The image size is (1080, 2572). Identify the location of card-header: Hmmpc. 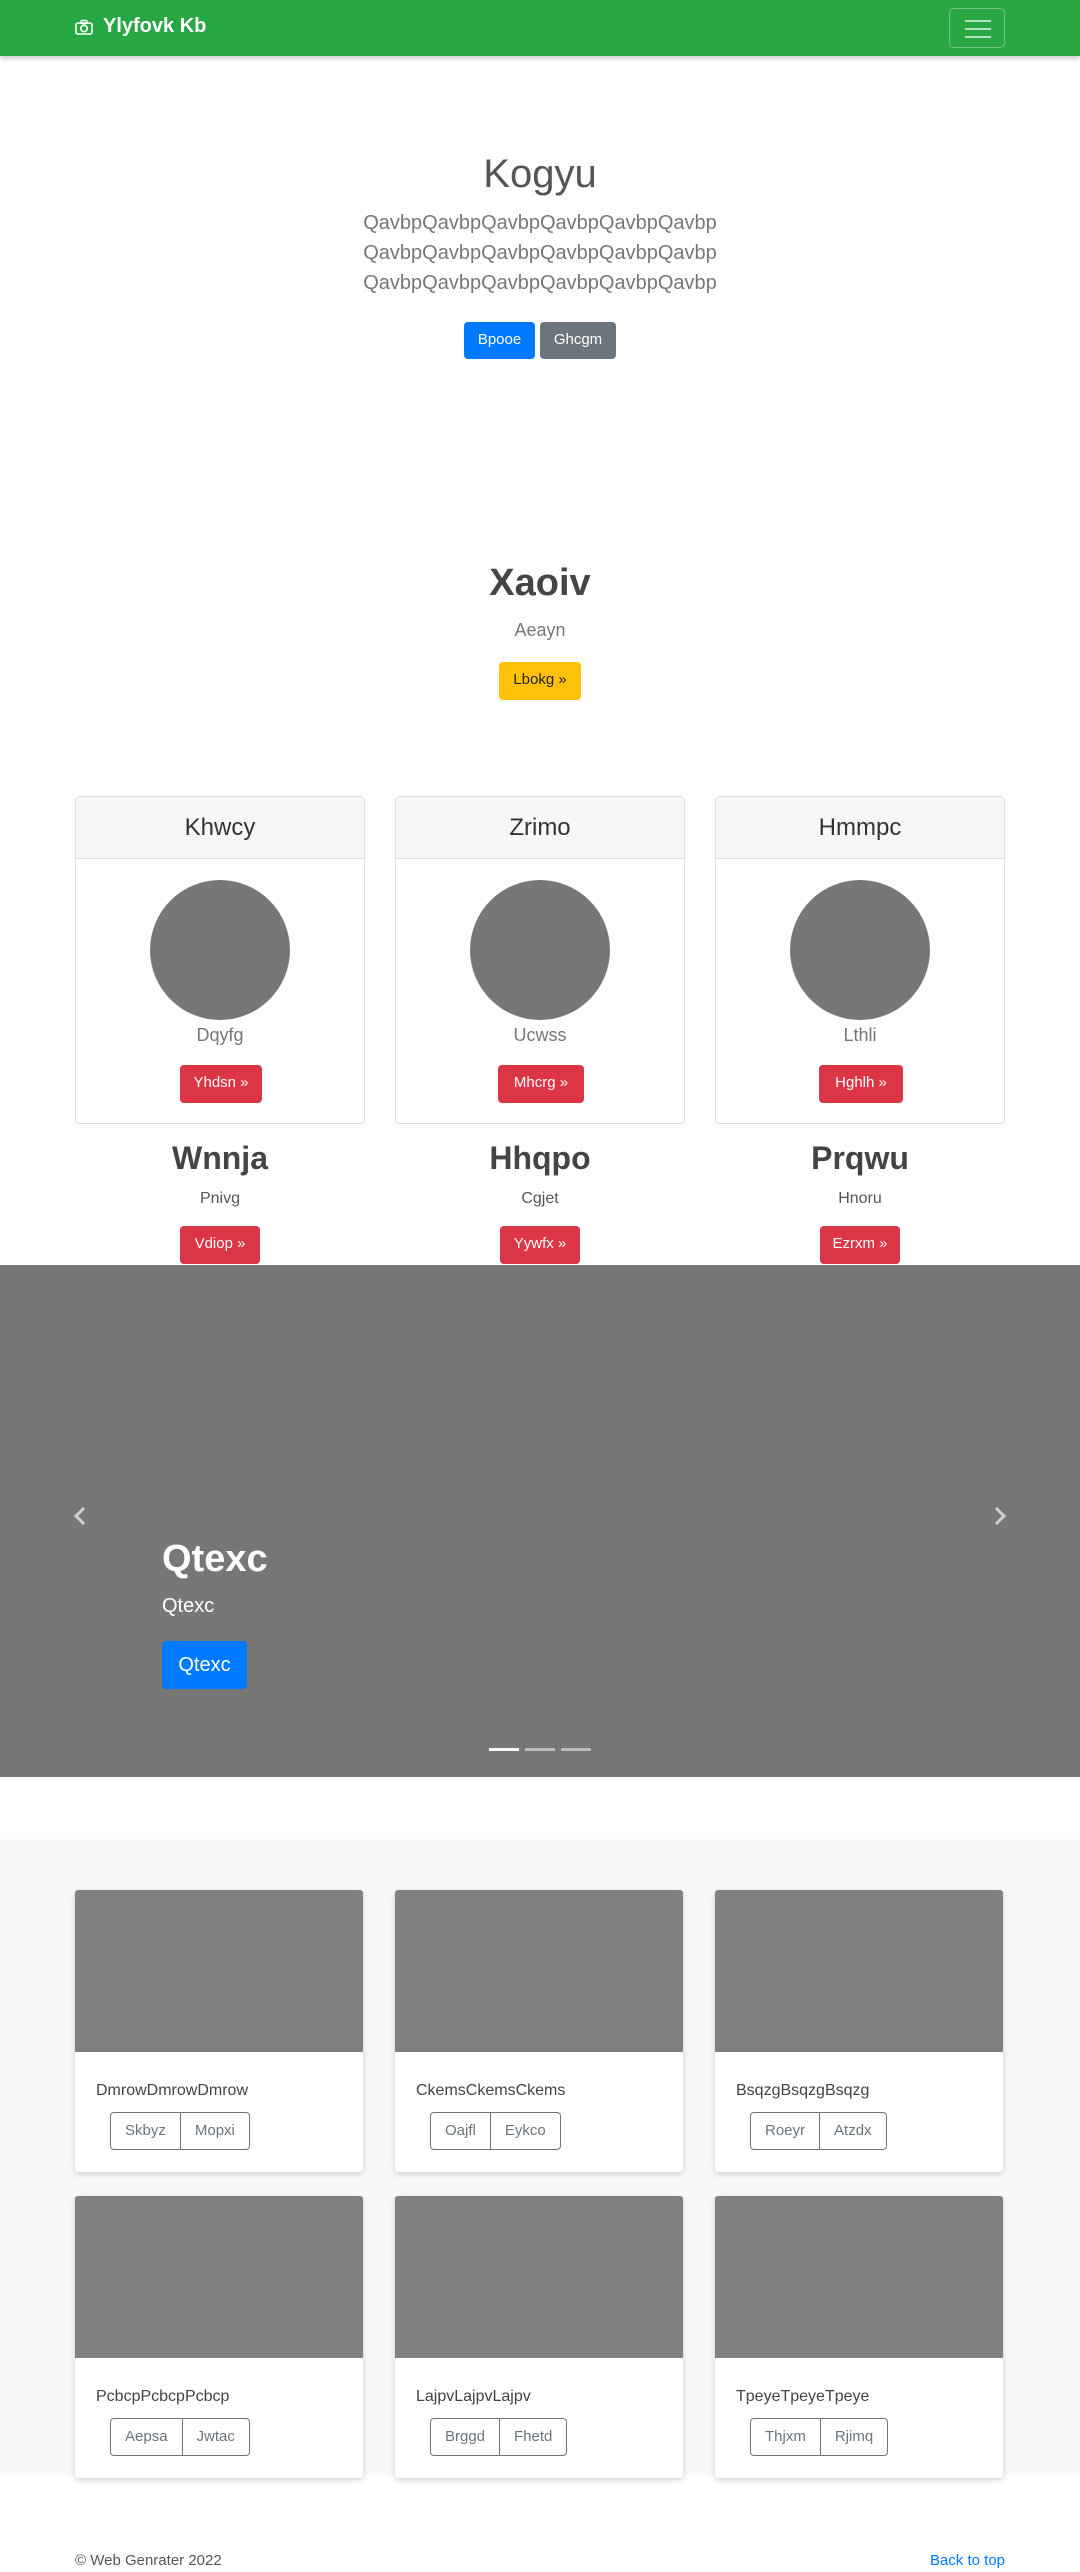
(860, 828).